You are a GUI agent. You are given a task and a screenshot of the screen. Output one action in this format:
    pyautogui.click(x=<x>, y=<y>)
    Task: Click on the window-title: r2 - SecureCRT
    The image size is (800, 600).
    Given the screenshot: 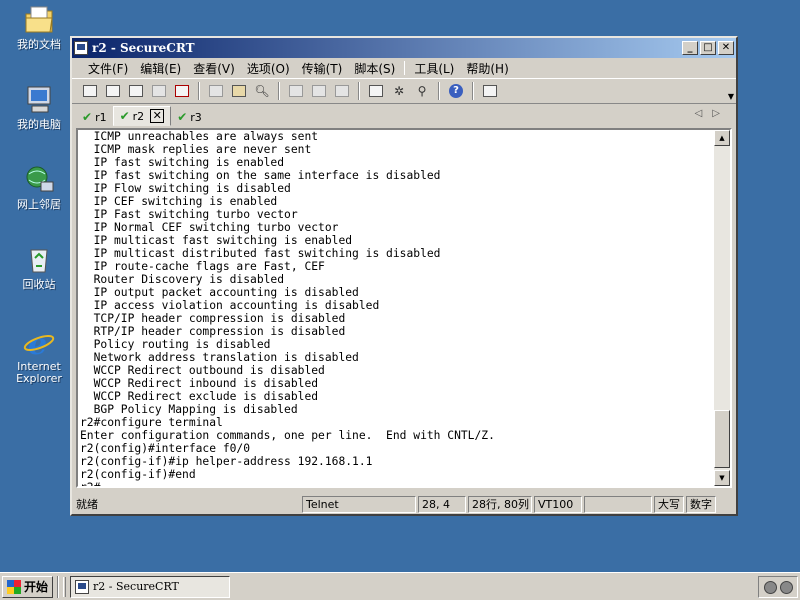 What is the action you would take?
    pyautogui.click(x=143, y=48)
    